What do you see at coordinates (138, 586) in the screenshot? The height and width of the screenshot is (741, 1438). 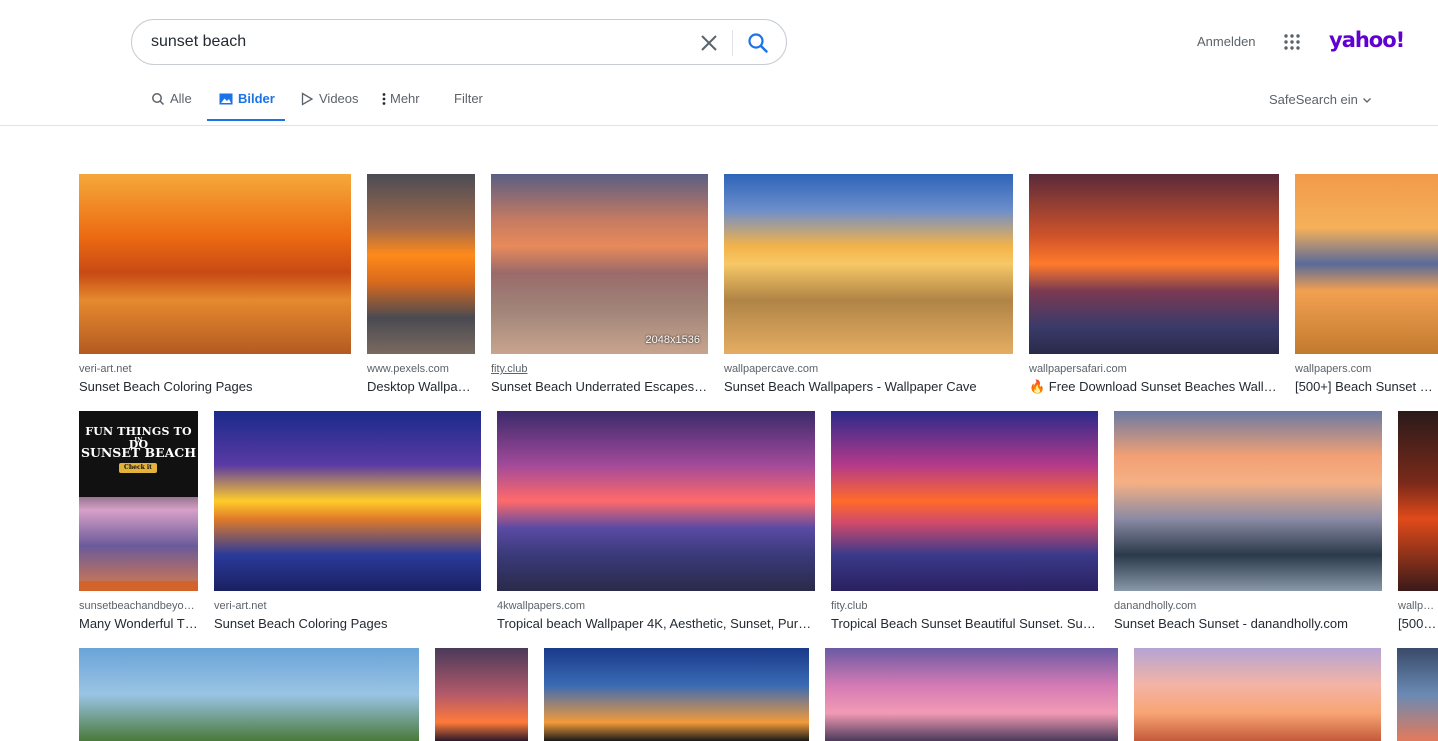 I see `book-strip` at bounding box center [138, 586].